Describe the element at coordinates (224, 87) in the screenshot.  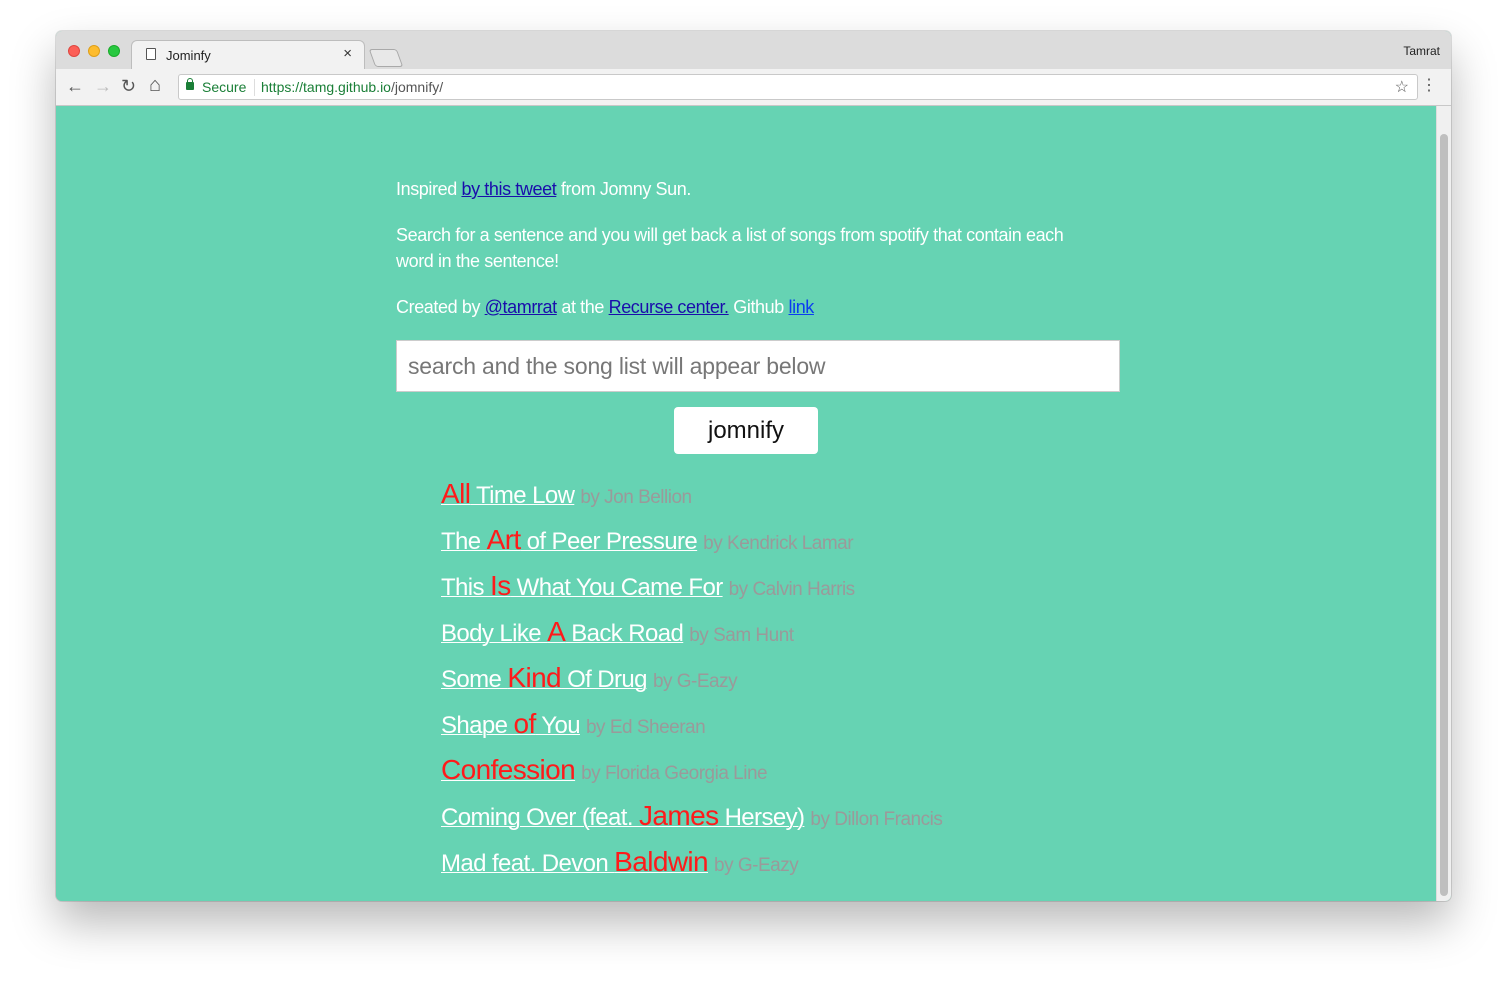
I see `secure-label: Secure` at that location.